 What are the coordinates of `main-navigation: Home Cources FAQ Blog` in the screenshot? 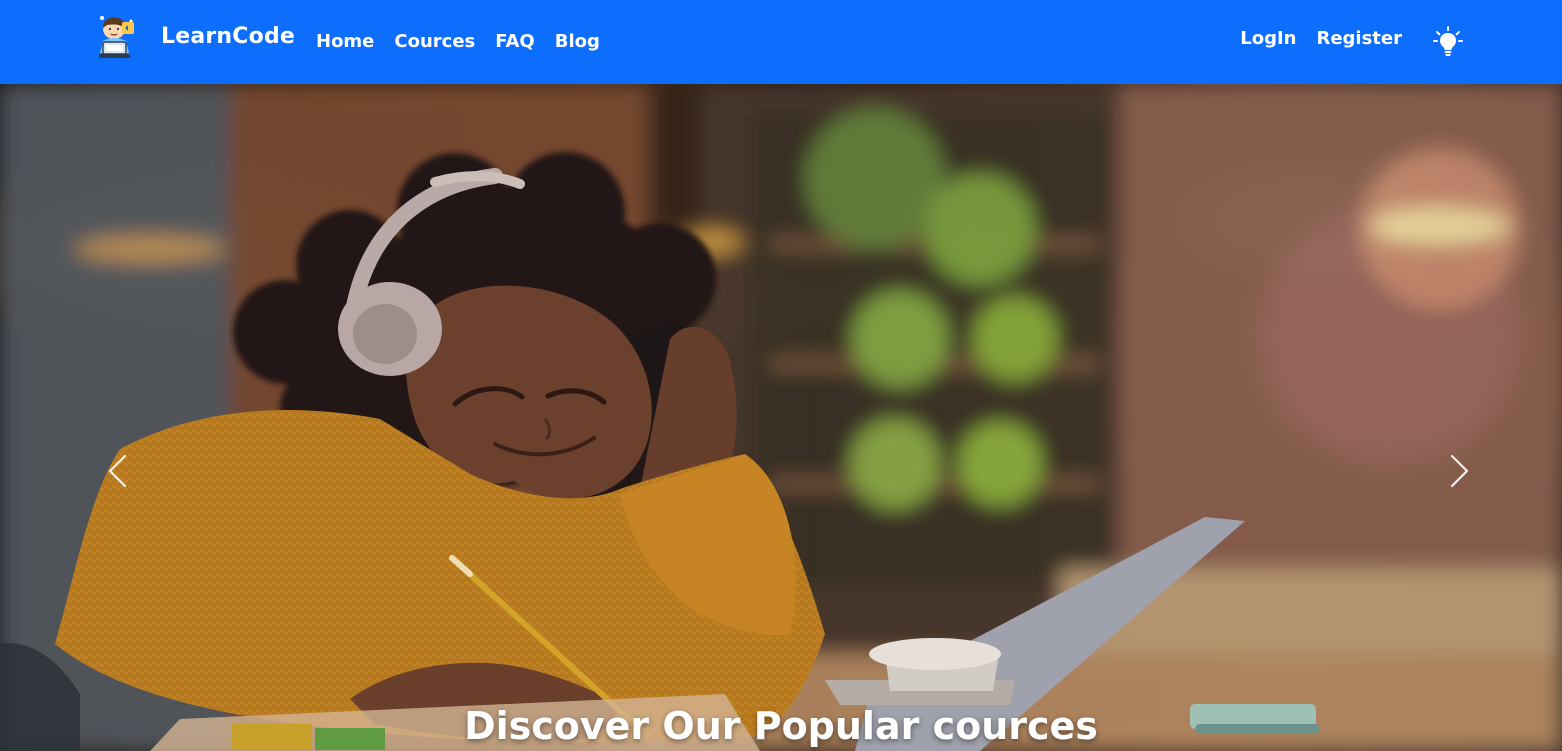 It's located at (458, 42).